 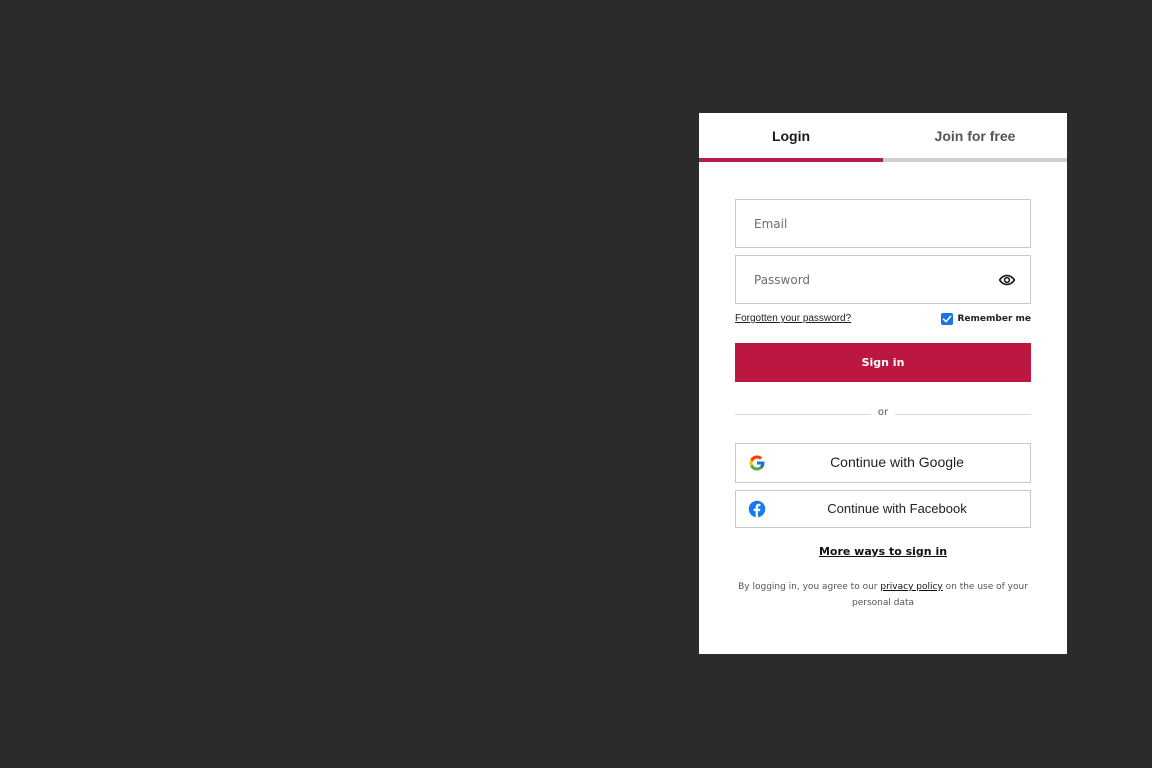 I want to click on password-field-container, so click(x=883, y=279).